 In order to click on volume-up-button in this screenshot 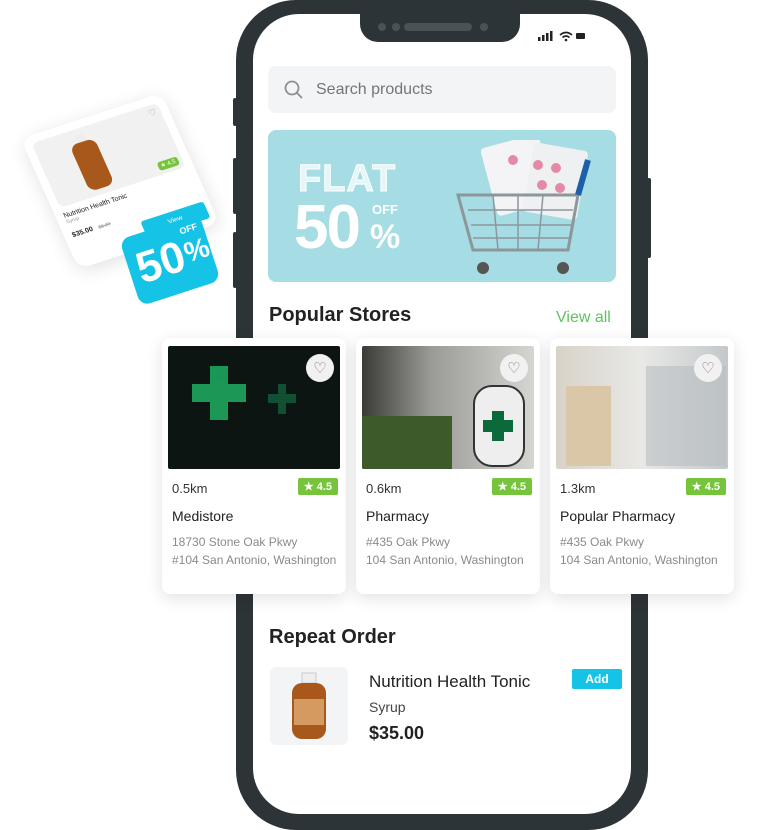, I will do `click(235, 186)`.